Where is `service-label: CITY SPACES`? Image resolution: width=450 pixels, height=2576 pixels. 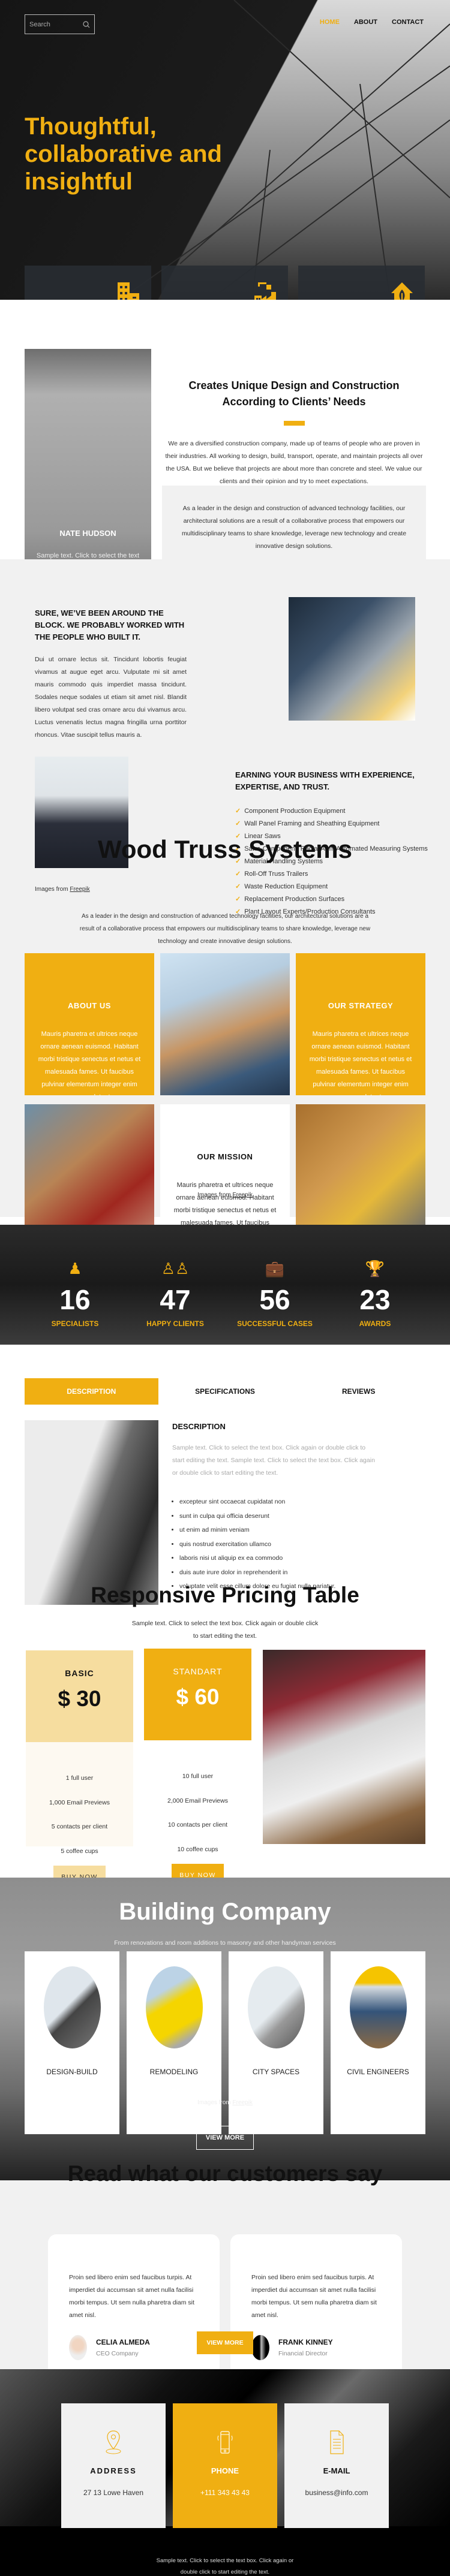
service-label: CITY SPACES is located at coordinates (276, 2072).